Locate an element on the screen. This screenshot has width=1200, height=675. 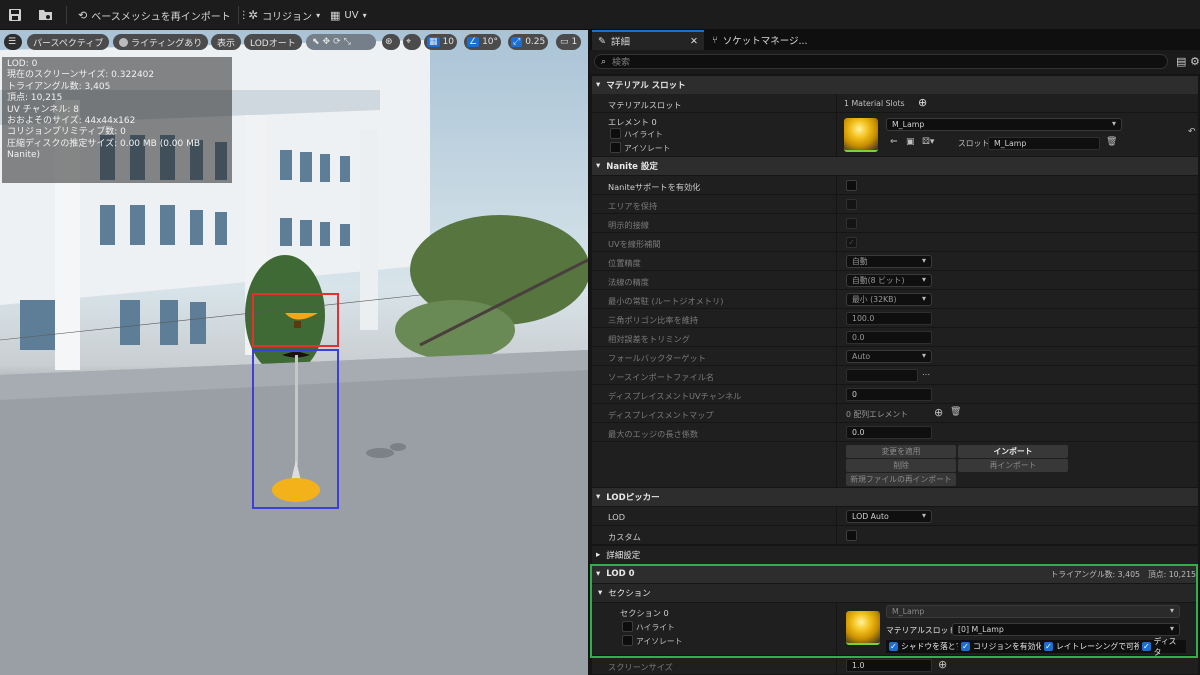
browse-button is located at coordinates (46, 15).